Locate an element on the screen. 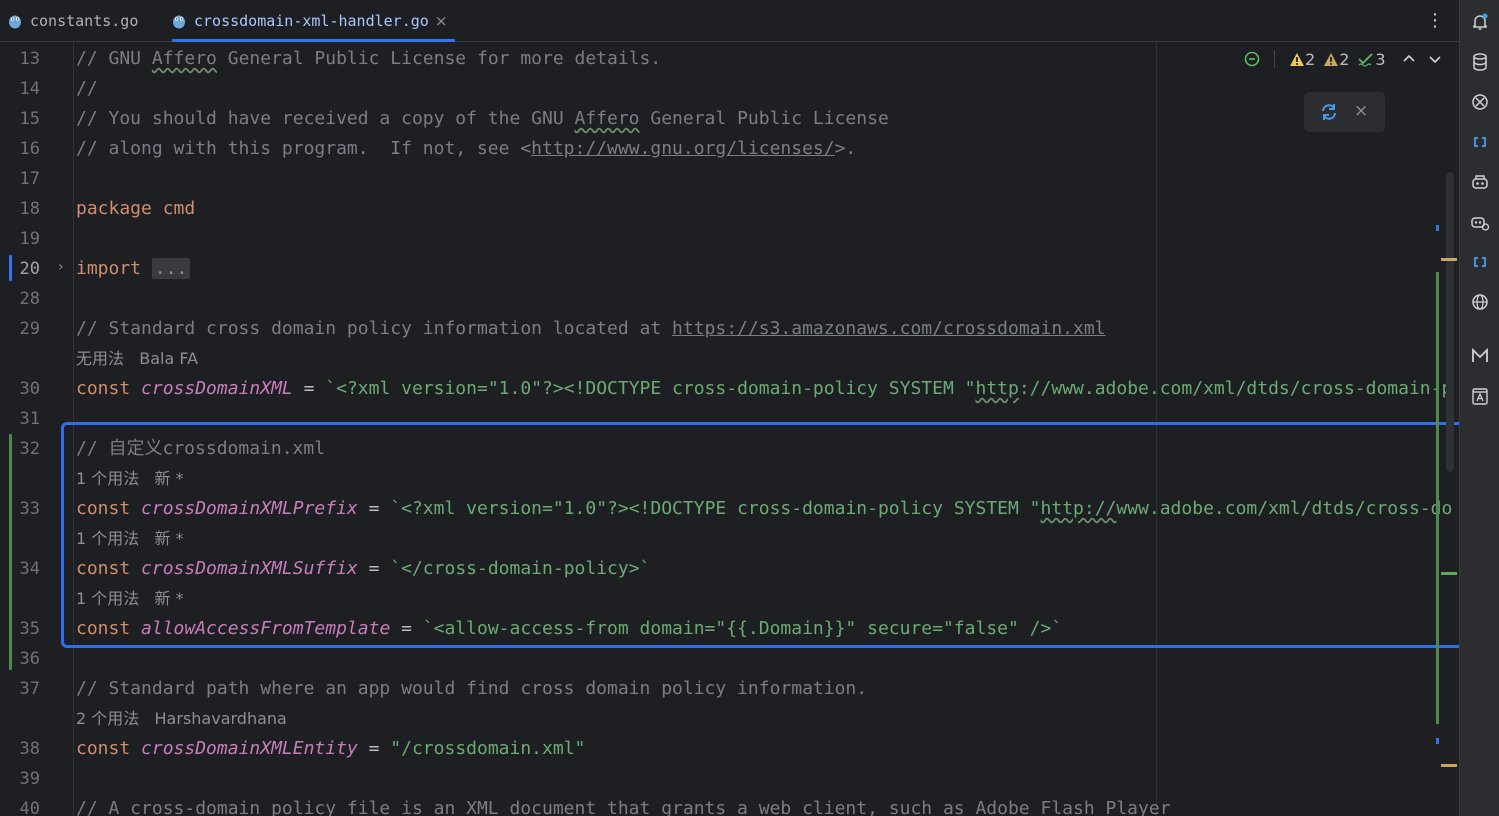  code-token: const is located at coordinates (109, 388).